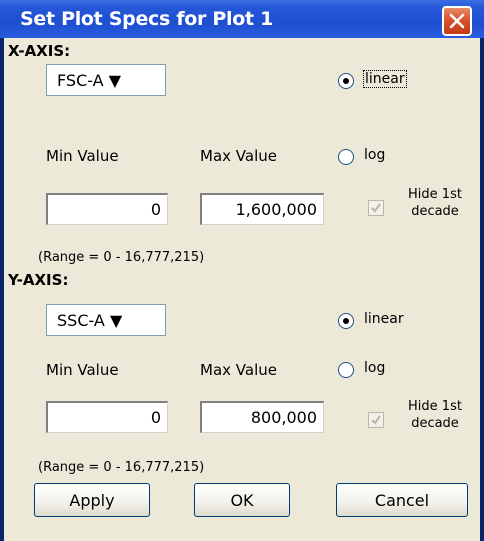  Describe the element at coordinates (147, 19) in the screenshot. I see `dialog-title: Set Plot Specs for Plot 1` at that location.